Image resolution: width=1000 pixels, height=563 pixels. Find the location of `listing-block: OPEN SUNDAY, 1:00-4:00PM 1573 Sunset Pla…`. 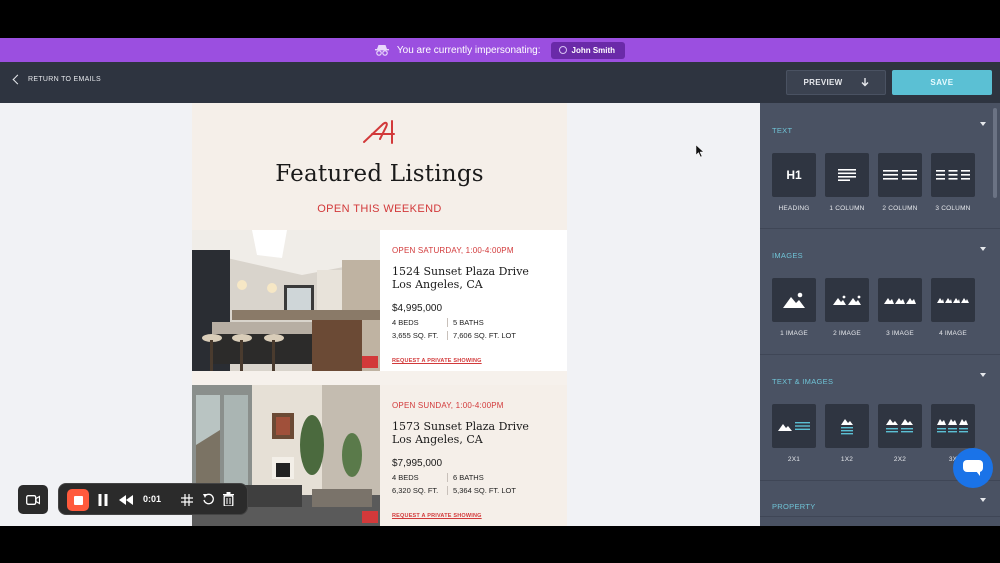

listing-block: OPEN SUNDAY, 1:00-4:00PM 1573 Sunset Pla… is located at coordinates (379, 455).